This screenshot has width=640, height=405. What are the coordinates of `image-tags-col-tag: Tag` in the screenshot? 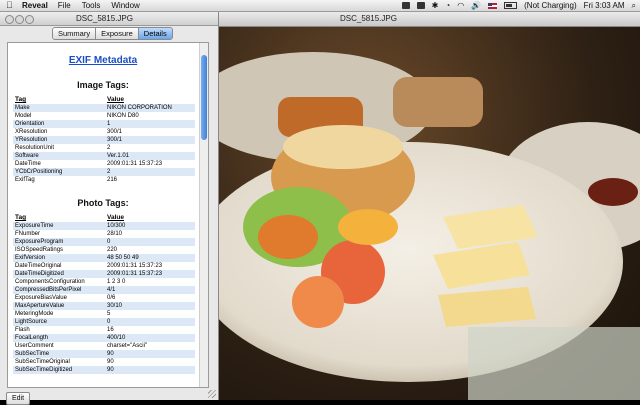 It's located at (21, 99).